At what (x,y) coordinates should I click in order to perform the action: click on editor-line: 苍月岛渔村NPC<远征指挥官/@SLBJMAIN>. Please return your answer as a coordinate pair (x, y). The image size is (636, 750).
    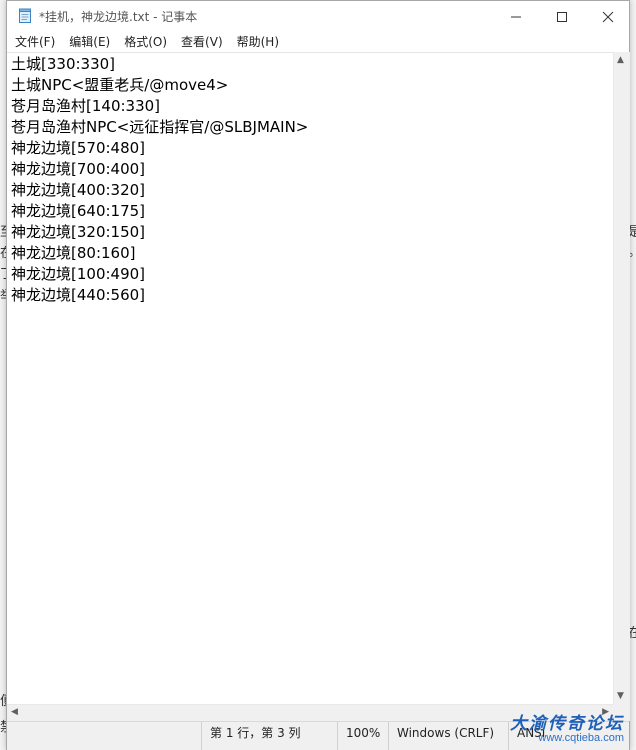
    Looking at the image, I should click on (312, 127).